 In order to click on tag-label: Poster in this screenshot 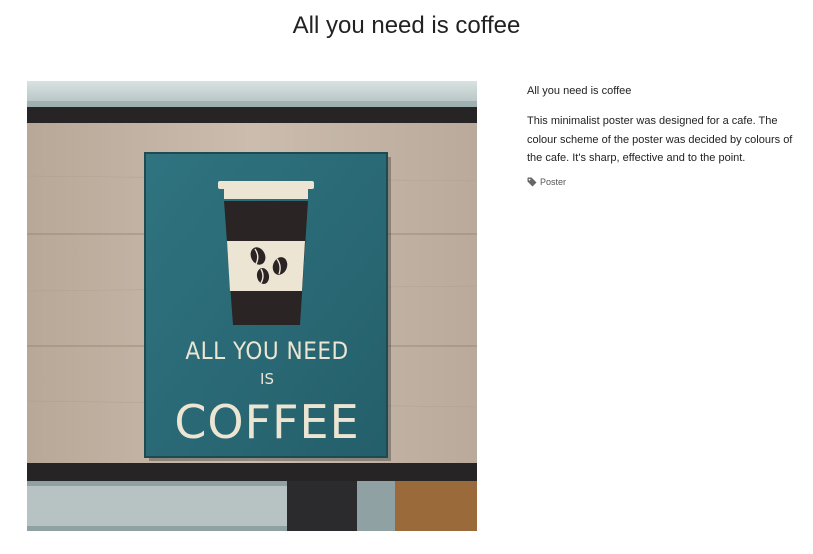, I will do `click(553, 181)`.